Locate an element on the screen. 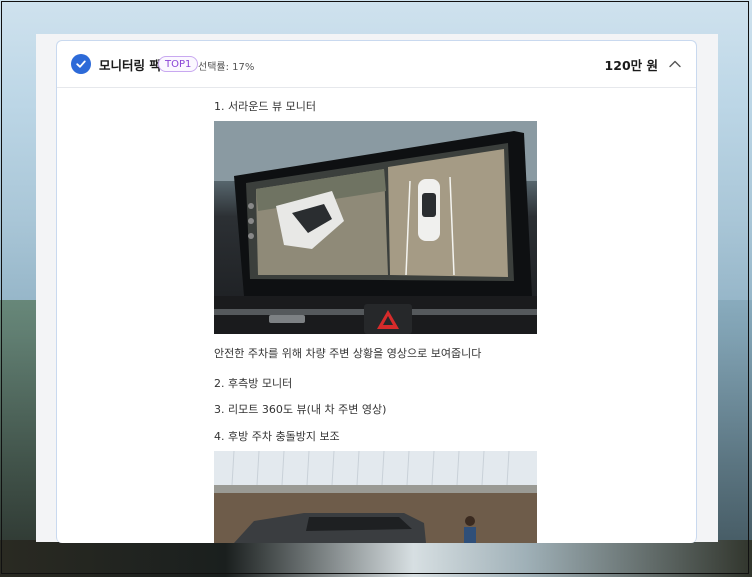  option-title: 모니터링 팩 is located at coordinates (130, 65).